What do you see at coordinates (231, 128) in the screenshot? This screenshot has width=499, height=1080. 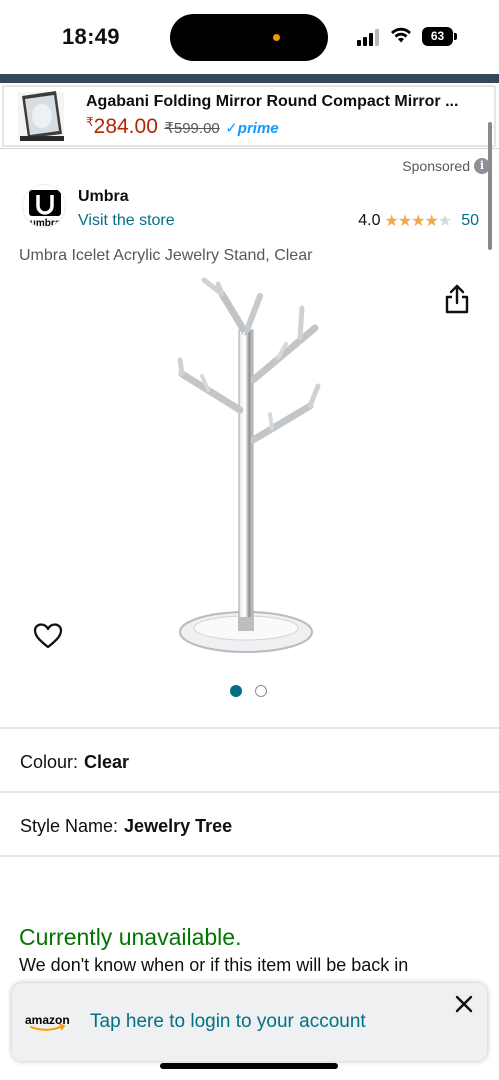 I see `prime-check-icon: ✓` at bounding box center [231, 128].